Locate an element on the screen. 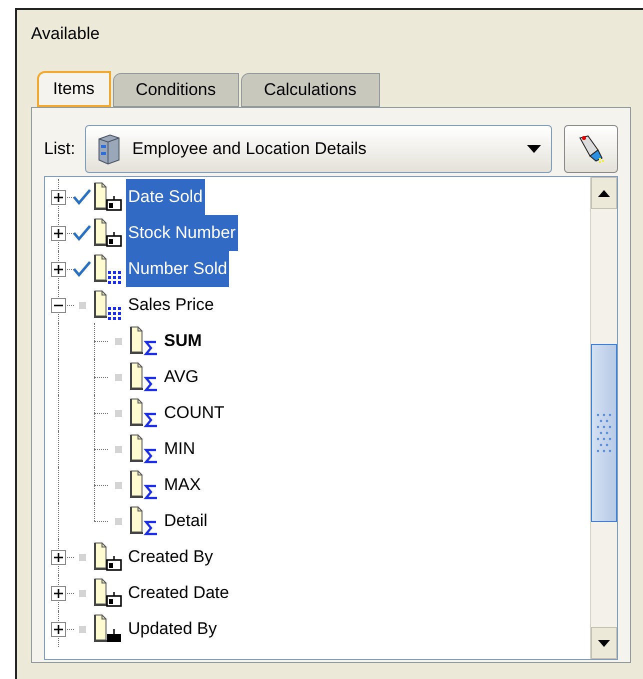  tree-item: COUNT is located at coordinates (194, 413).